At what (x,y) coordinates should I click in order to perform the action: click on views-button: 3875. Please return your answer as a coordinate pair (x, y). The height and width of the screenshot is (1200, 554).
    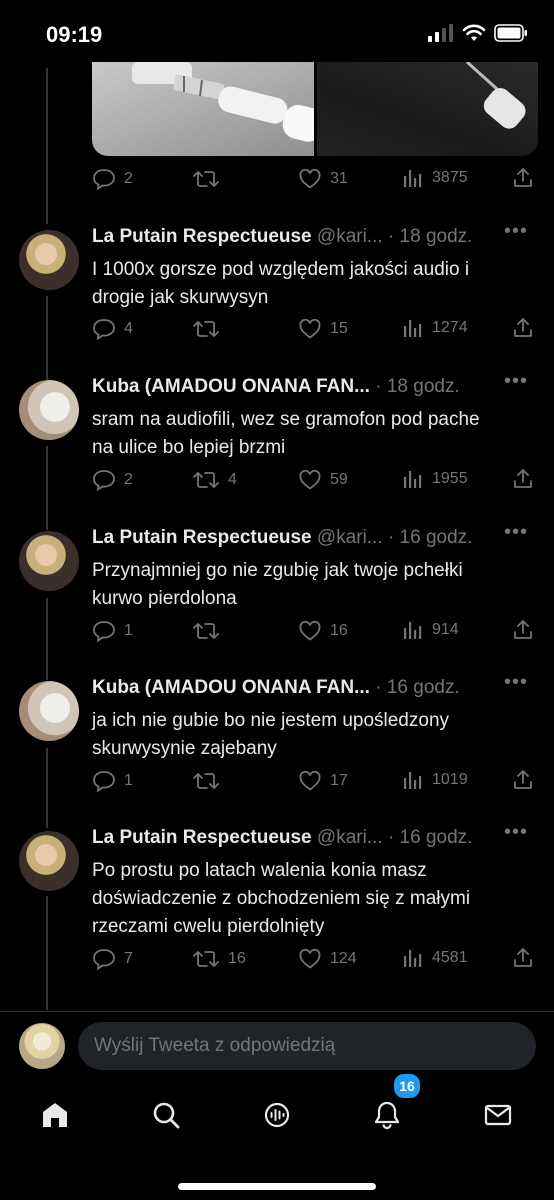
    Looking at the image, I should click on (435, 178).